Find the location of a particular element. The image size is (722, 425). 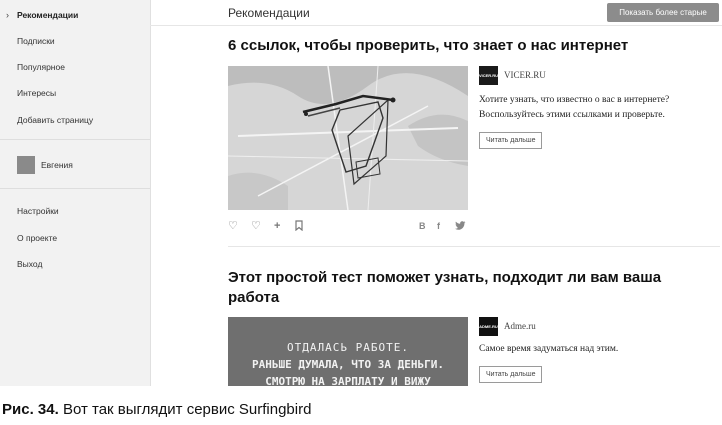

article-source: Adme.ru is located at coordinates (520, 326).